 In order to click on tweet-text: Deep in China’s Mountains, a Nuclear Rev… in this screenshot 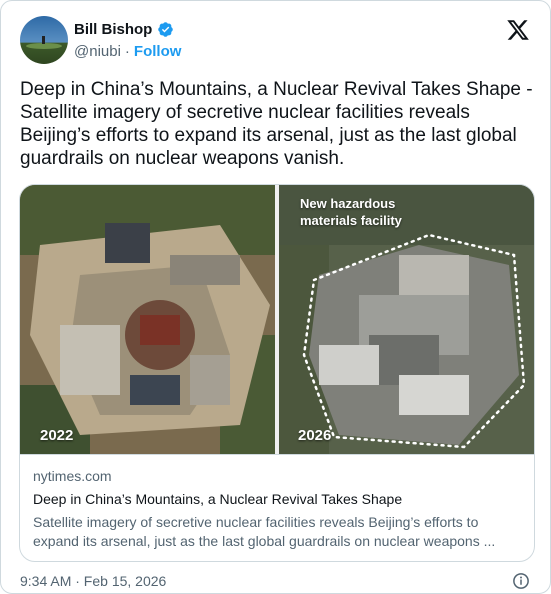, I will do `click(276, 124)`.